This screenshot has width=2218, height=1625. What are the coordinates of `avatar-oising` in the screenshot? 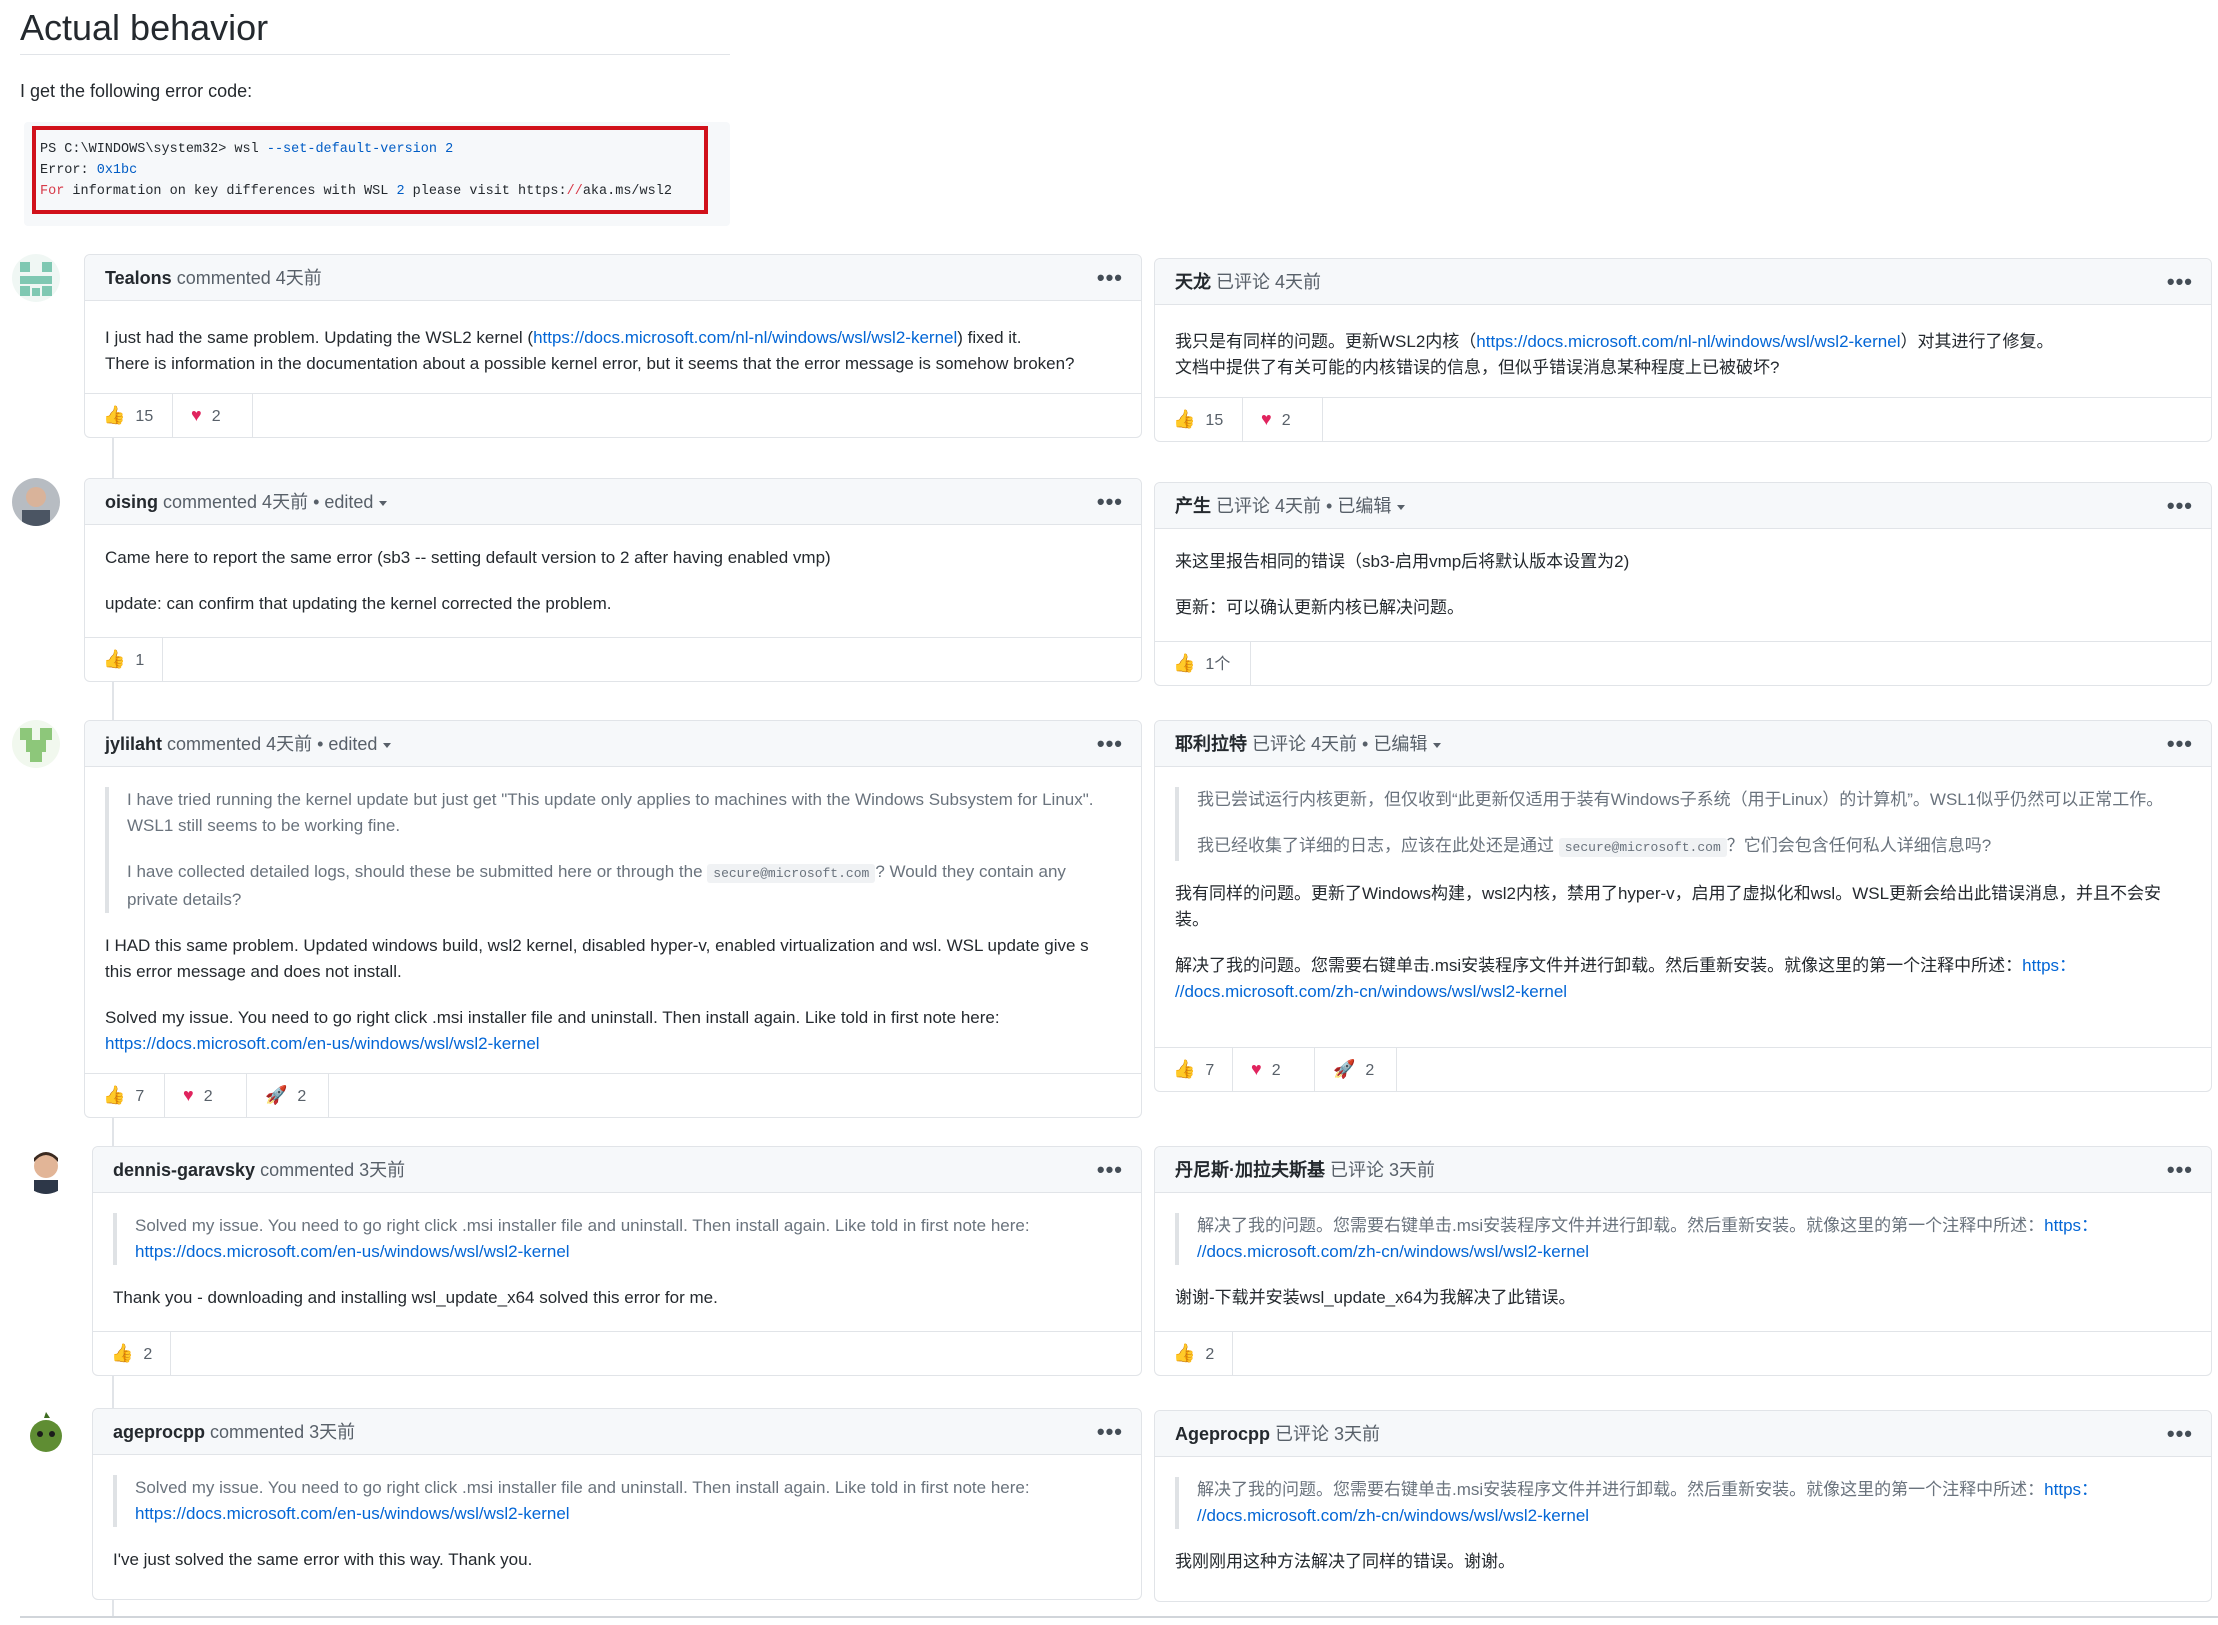 It's located at (36, 502).